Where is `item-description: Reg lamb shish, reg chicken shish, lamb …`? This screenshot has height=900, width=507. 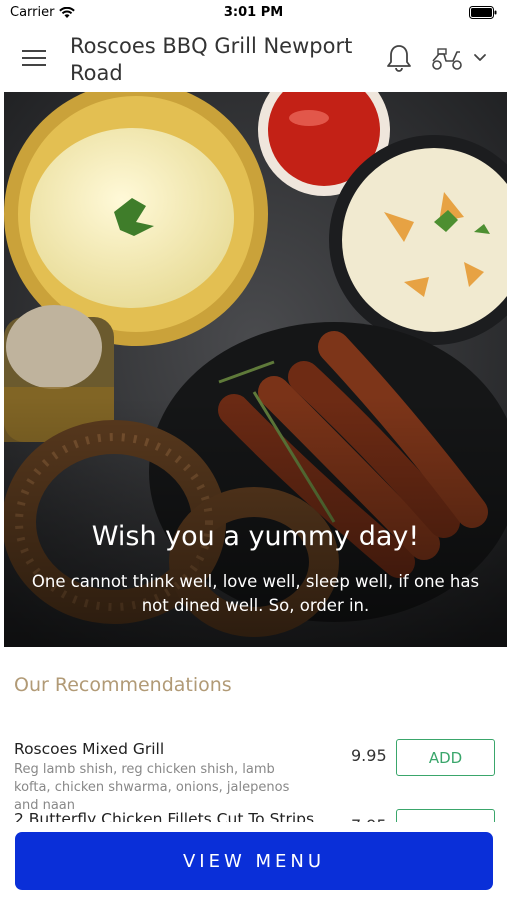
item-description: Reg lamb shish, reg chicken shish, lamb … is located at coordinates (152, 787).